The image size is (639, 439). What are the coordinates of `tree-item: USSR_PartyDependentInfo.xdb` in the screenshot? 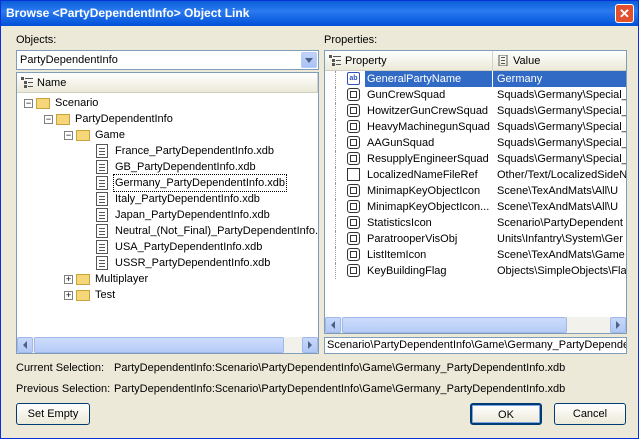 It's located at (167, 263).